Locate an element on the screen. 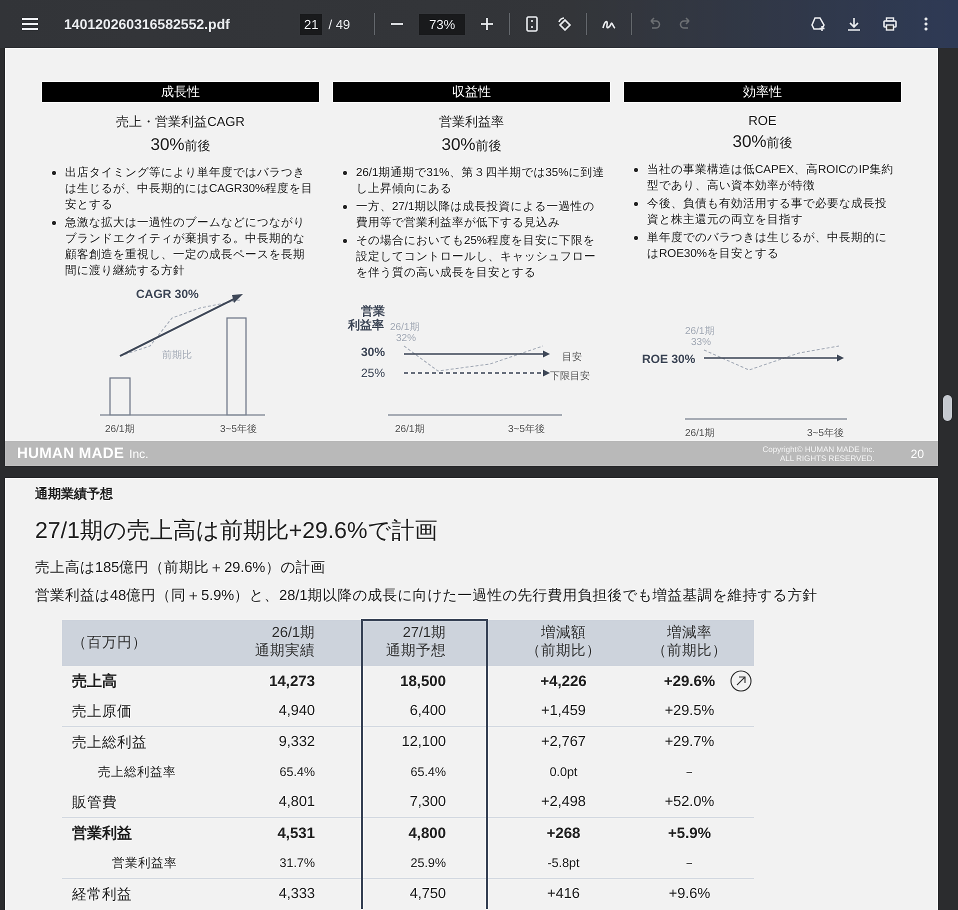 This screenshot has width=958, height=910. table-cell: 4,940 is located at coordinates (291, 711).